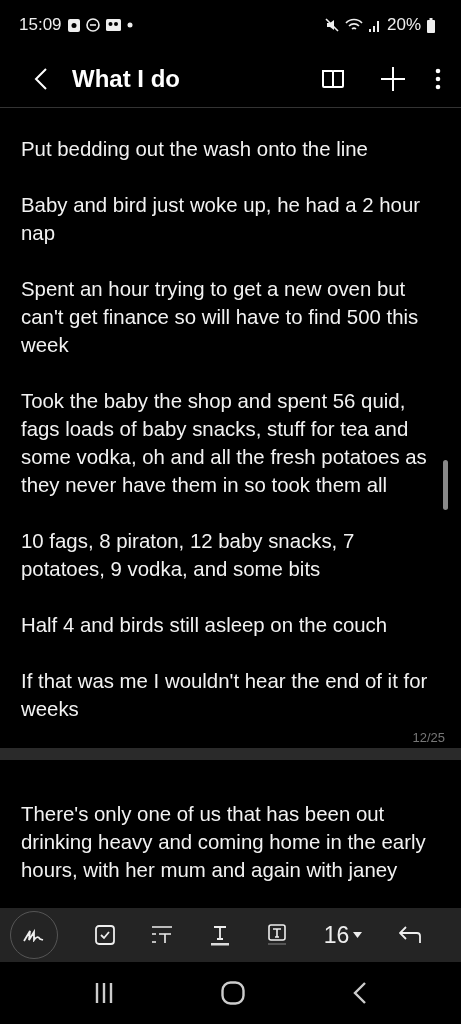 This screenshot has height=1024, width=461. Describe the element at coordinates (438, 78) in the screenshot. I see `more-options-button` at that location.